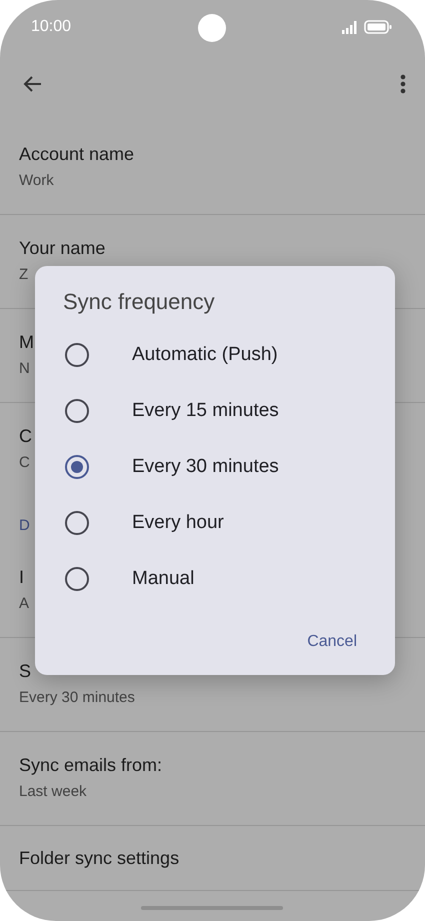  Describe the element at coordinates (212, 28) in the screenshot. I see `camera-cutout` at that location.